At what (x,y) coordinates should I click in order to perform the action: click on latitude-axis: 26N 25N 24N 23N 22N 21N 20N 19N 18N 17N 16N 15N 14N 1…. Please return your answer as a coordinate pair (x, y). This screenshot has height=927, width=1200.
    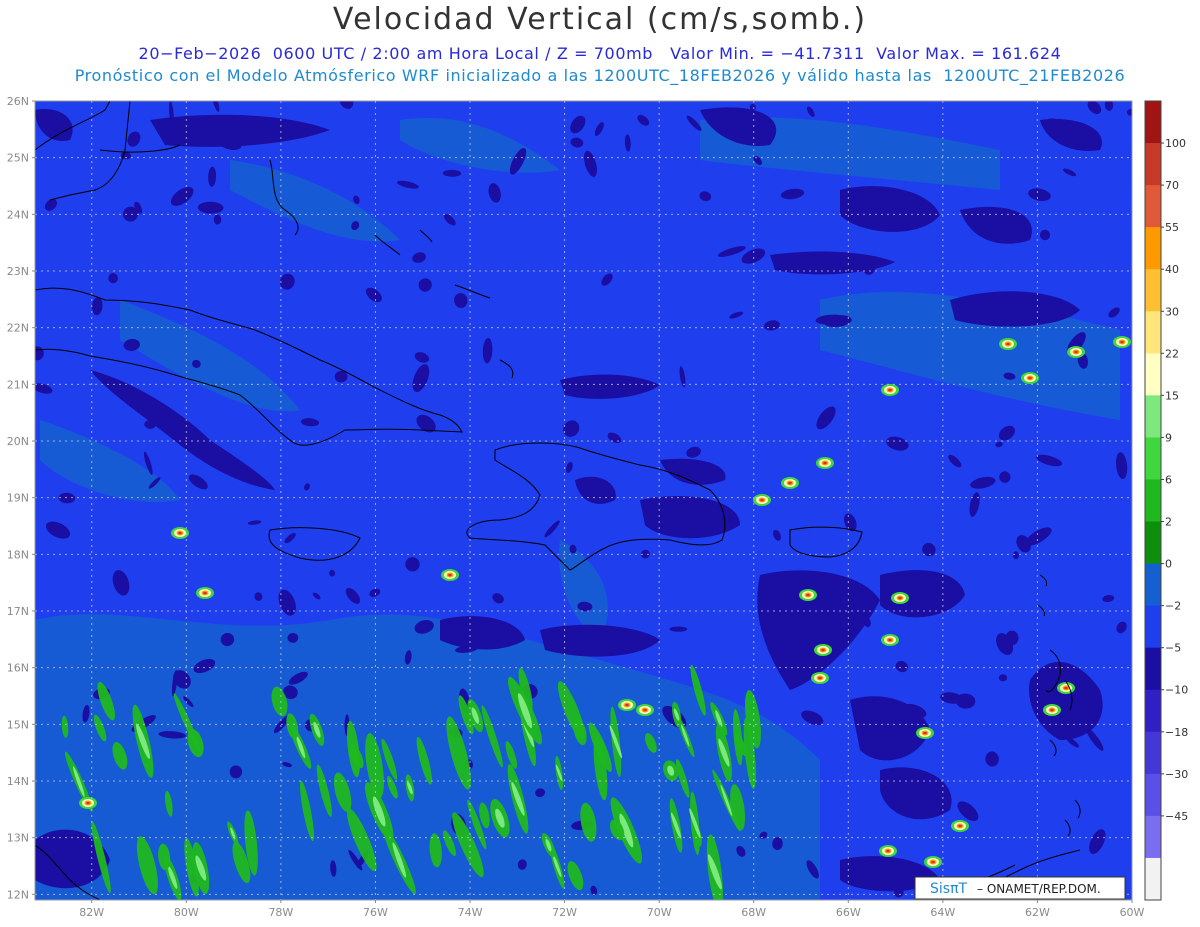
    Looking at the image, I should click on (21, 498).